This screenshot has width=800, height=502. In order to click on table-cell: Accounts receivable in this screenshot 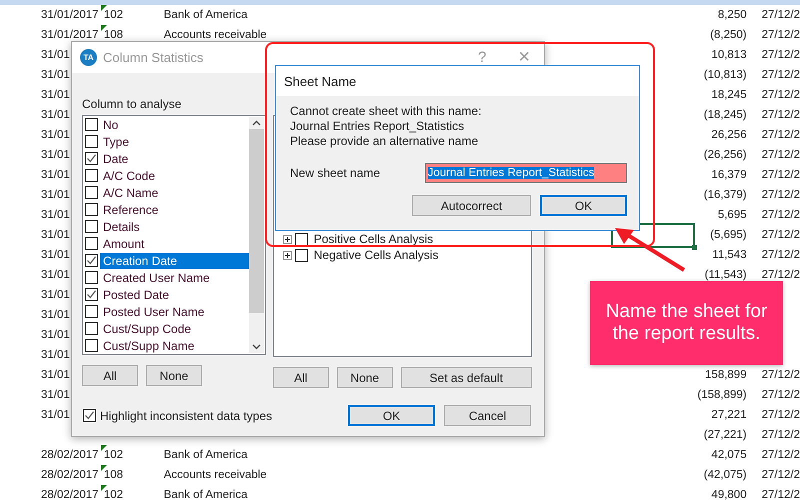, I will do `click(215, 35)`.